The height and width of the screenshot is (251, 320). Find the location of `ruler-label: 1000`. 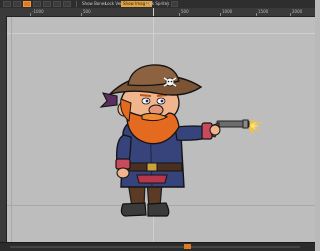

ruler-label: 1000 is located at coordinates (227, 11).